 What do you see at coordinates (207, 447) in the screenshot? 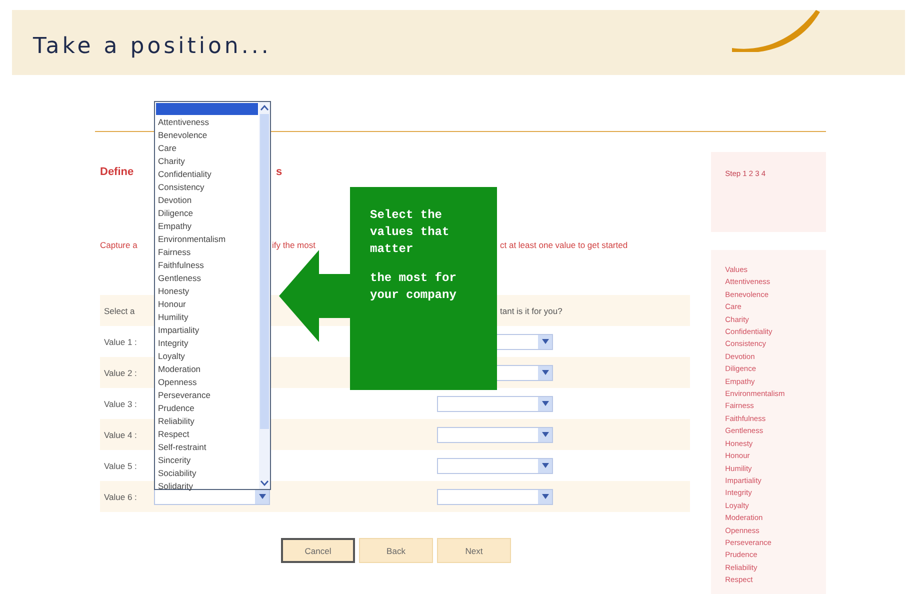
I see `list-option: Self-restraint` at bounding box center [207, 447].